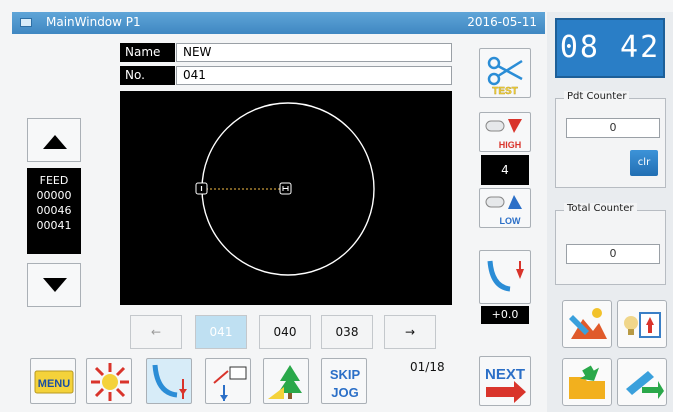 The image size is (673, 412). Describe the element at coordinates (505, 374) in the screenshot. I see `next-label: NEXT` at that location.